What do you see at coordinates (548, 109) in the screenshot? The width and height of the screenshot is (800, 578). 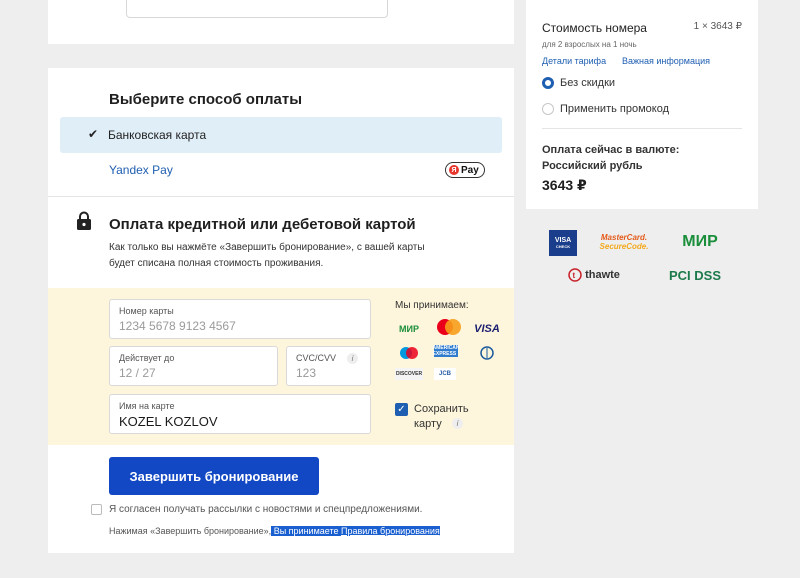 I see `promo-code-radio` at bounding box center [548, 109].